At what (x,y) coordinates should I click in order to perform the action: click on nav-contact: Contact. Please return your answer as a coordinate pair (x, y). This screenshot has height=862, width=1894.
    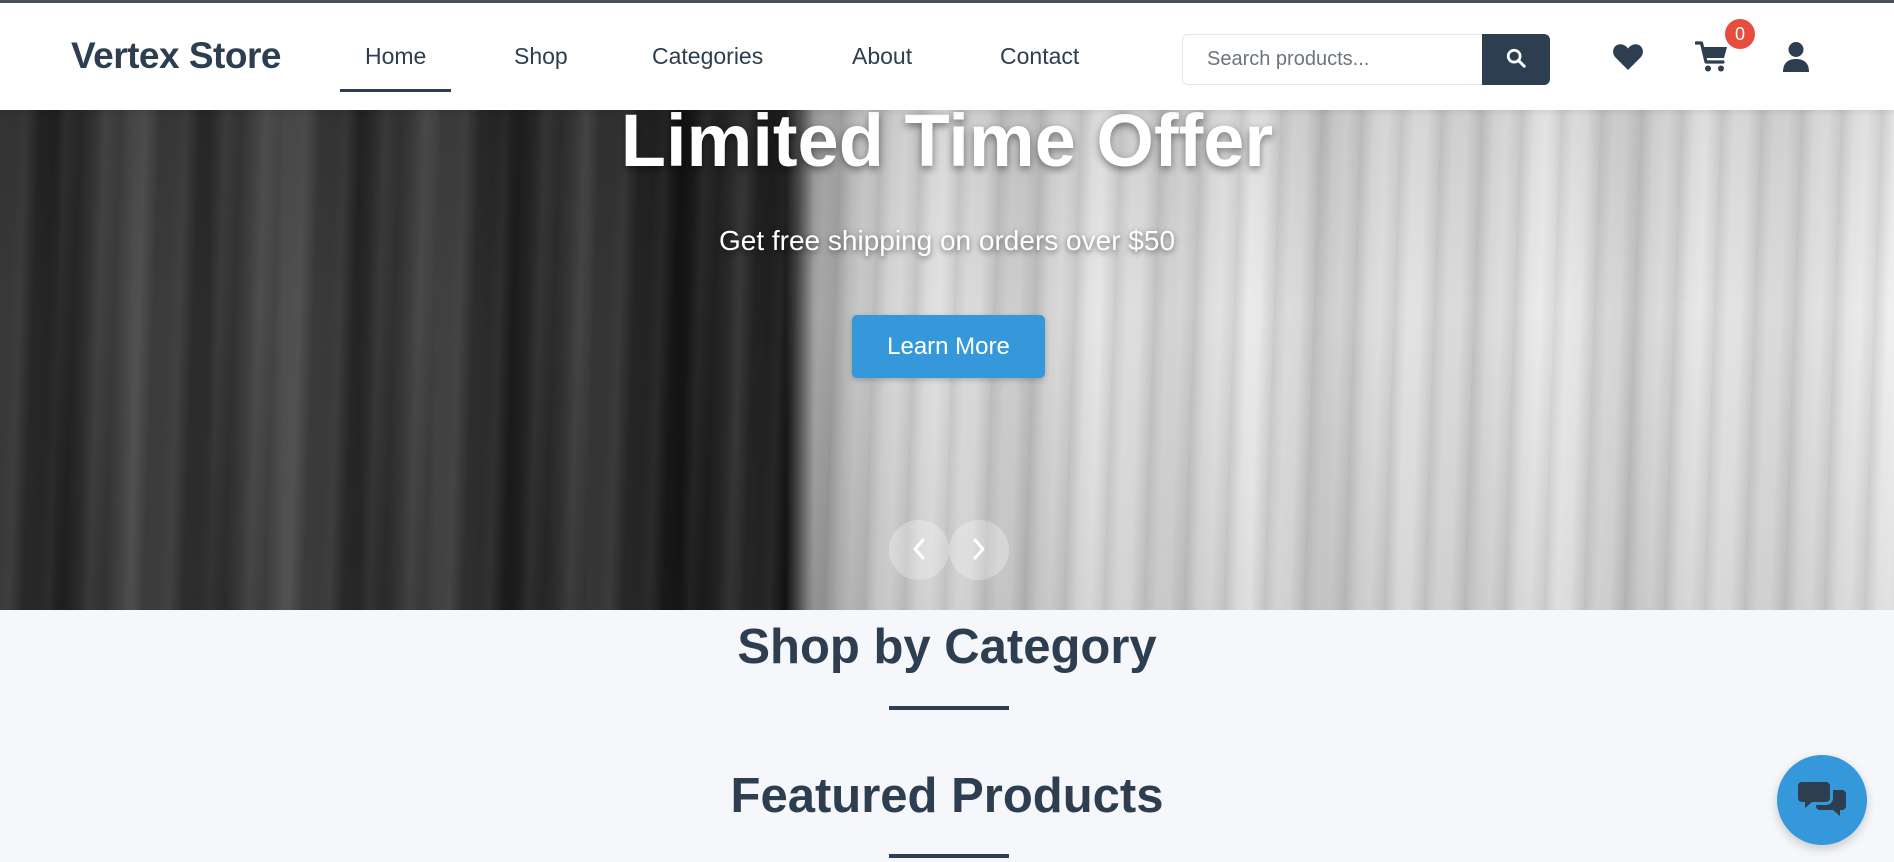
    Looking at the image, I should click on (1039, 56).